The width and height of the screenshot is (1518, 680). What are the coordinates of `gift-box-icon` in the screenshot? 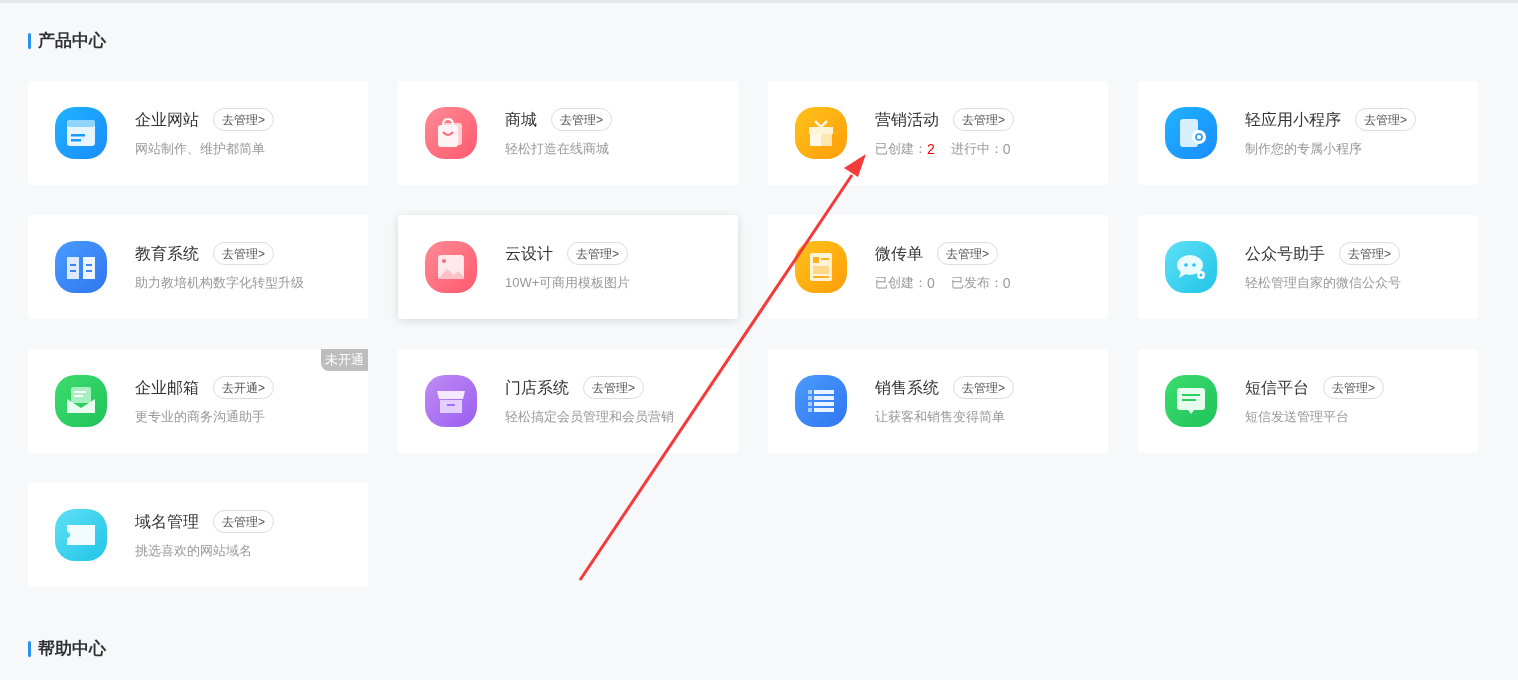 It's located at (821, 133).